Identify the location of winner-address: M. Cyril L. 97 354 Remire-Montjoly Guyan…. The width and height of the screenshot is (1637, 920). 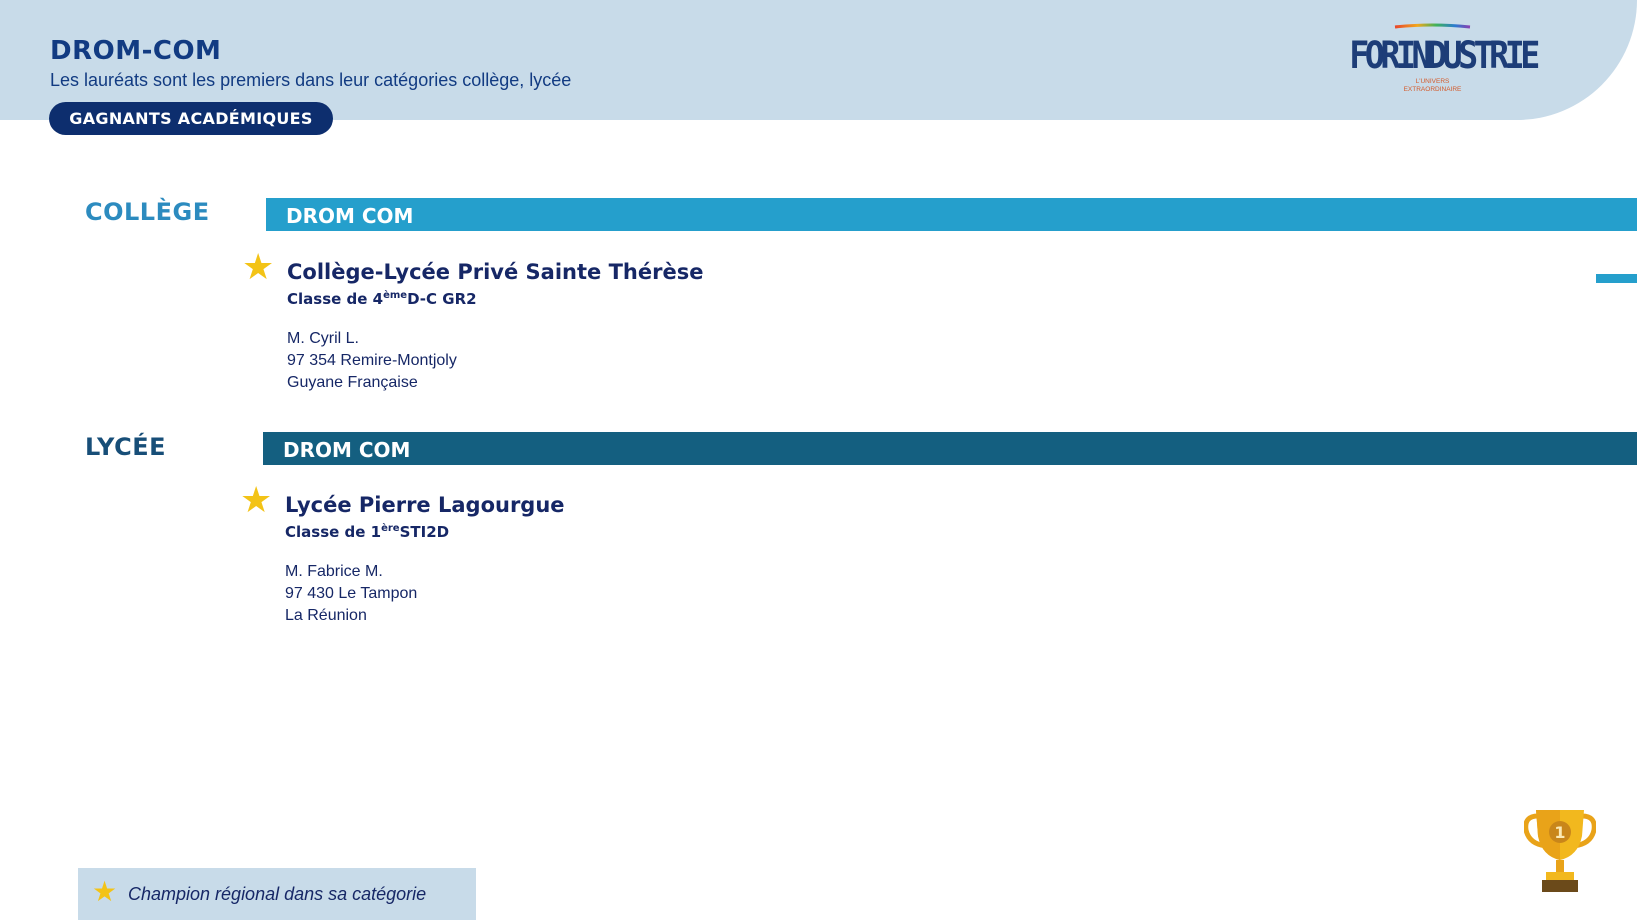
(495, 361).